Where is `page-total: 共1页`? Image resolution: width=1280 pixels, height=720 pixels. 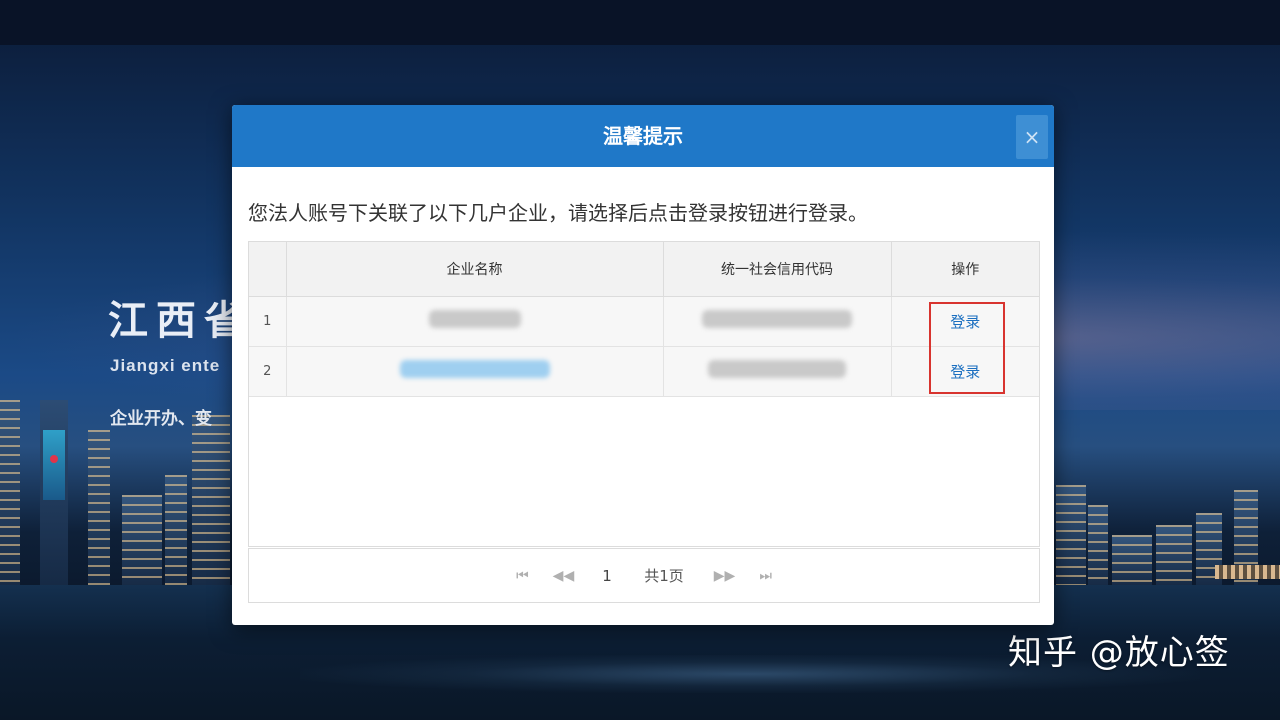
page-total: 共1页 is located at coordinates (664, 576).